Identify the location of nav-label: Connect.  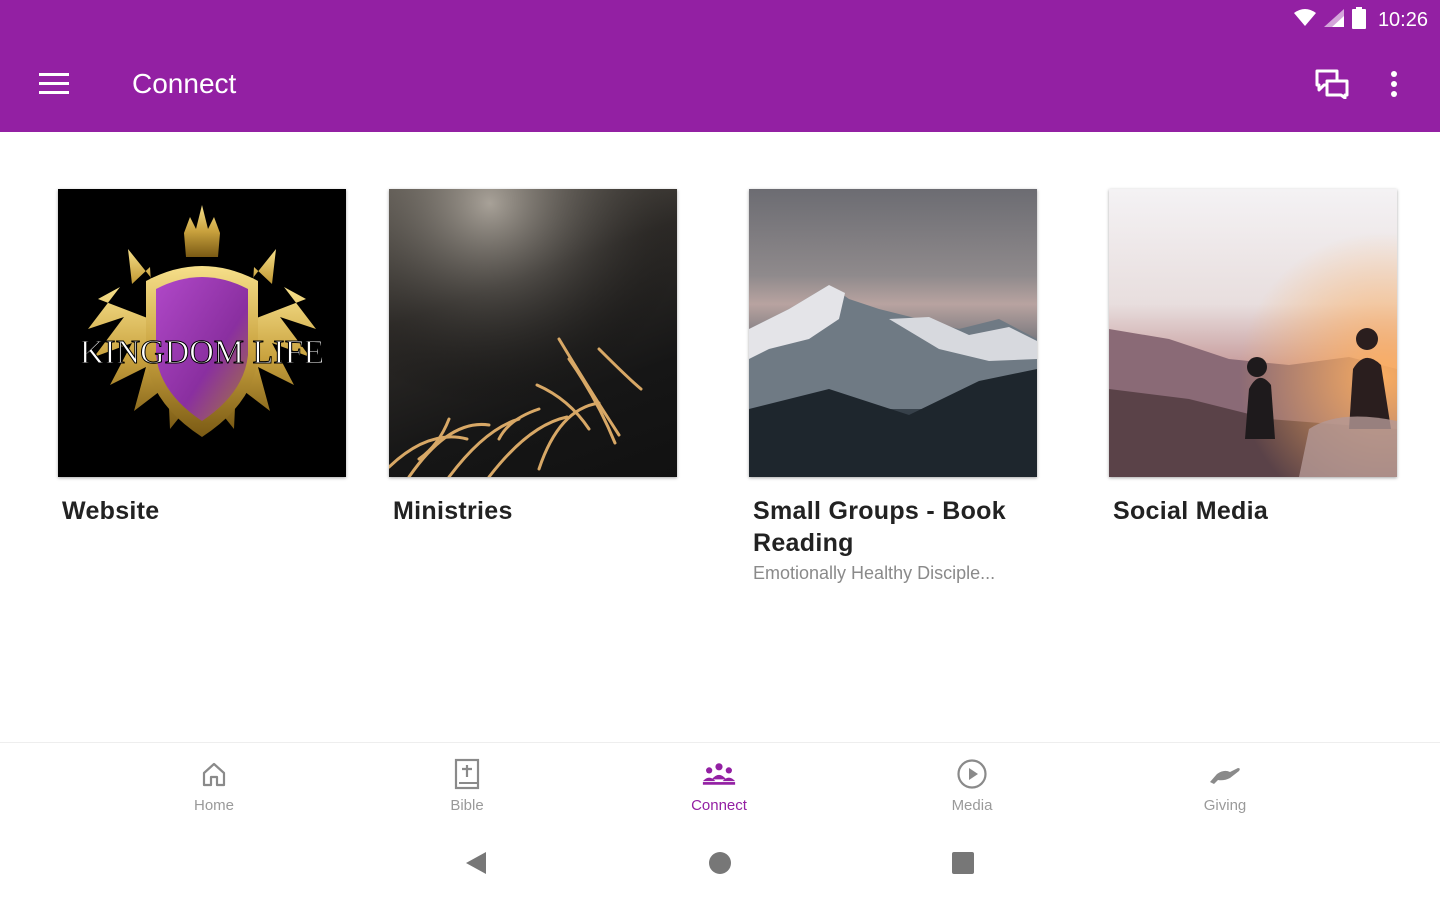
(719, 805).